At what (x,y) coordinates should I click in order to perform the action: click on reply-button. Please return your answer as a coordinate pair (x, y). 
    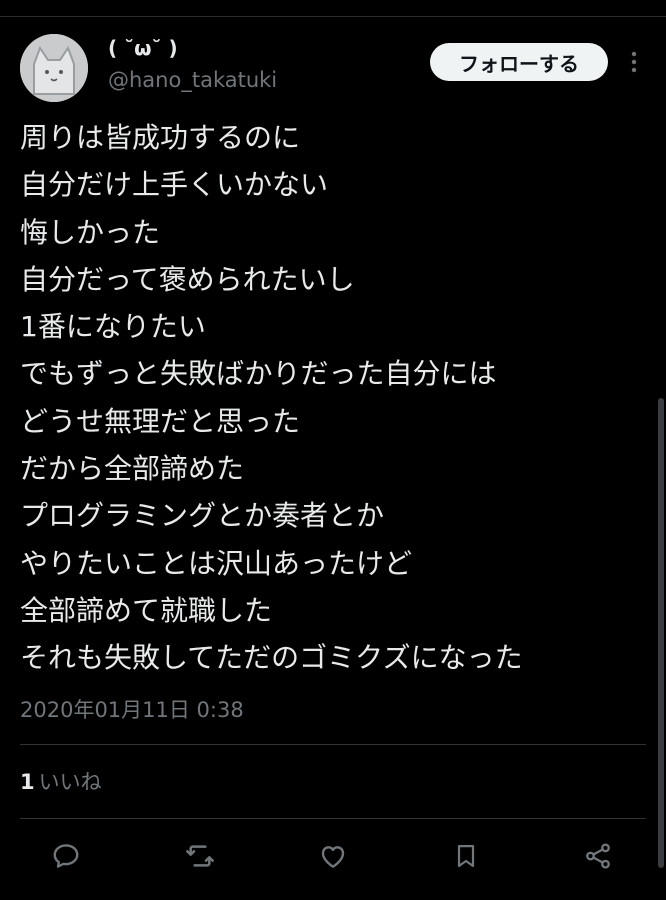
    Looking at the image, I should click on (66, 856).